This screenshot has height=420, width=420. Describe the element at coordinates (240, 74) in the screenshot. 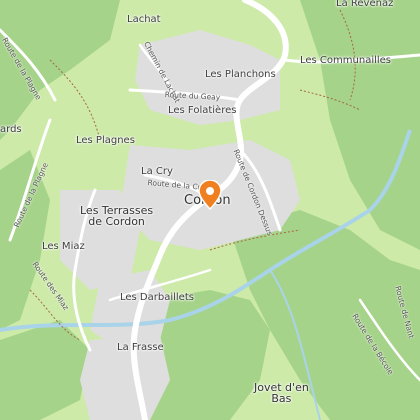

I see `place-les-planchons: Les Planchons` at that location.